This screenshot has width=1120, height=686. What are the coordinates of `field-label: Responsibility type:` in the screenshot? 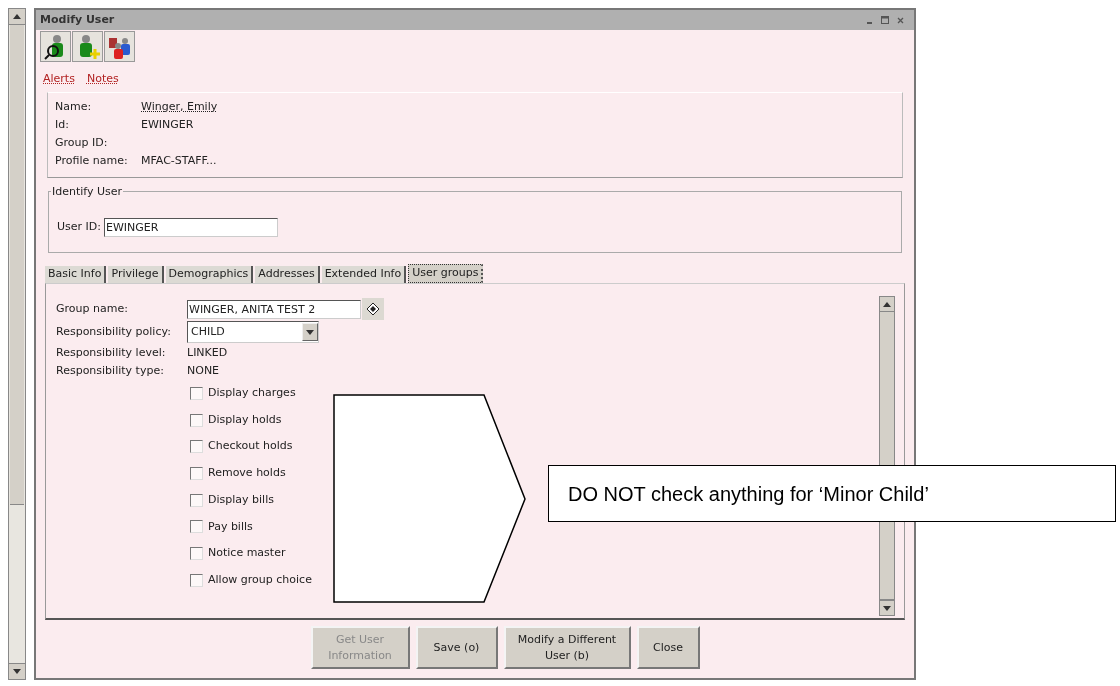 It's located at (110, 370).